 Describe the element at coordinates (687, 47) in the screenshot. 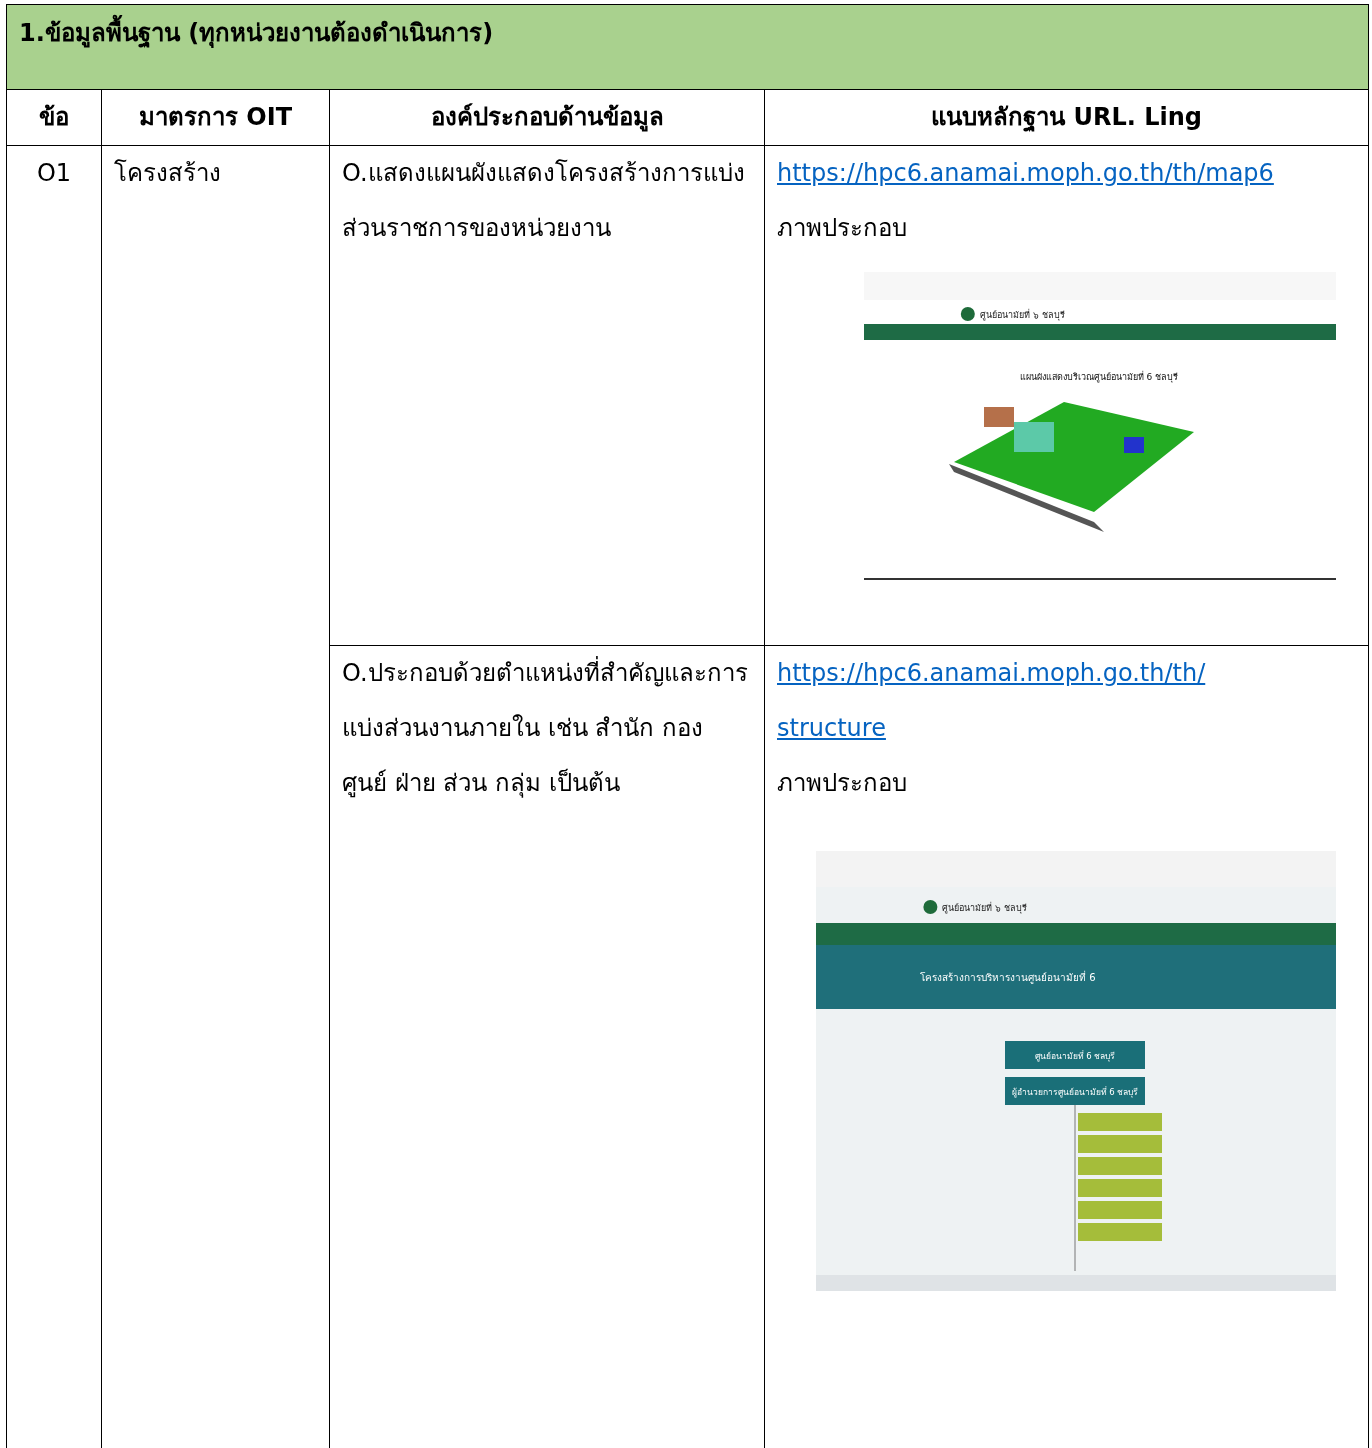

I see `section-title: 1.ข้อมูลพื้นฐาน (ทุกหน่วยงานต้องดำเนินการ)` at that location.